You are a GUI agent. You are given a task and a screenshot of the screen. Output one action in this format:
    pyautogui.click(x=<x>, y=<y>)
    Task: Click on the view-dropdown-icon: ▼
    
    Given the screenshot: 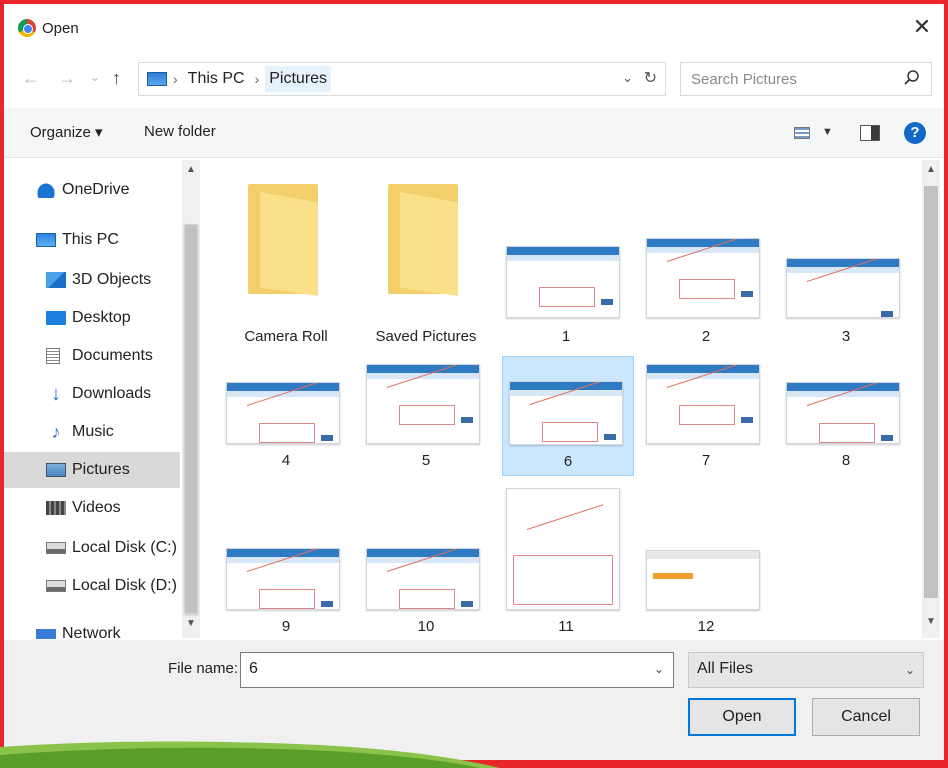 What is the action you would take?
    pyautogui.click(x=827, y=132)
    